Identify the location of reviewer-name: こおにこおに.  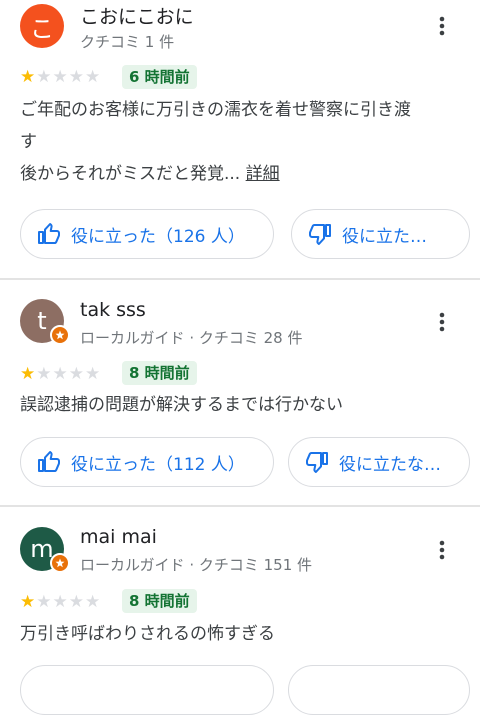
(137, 15).